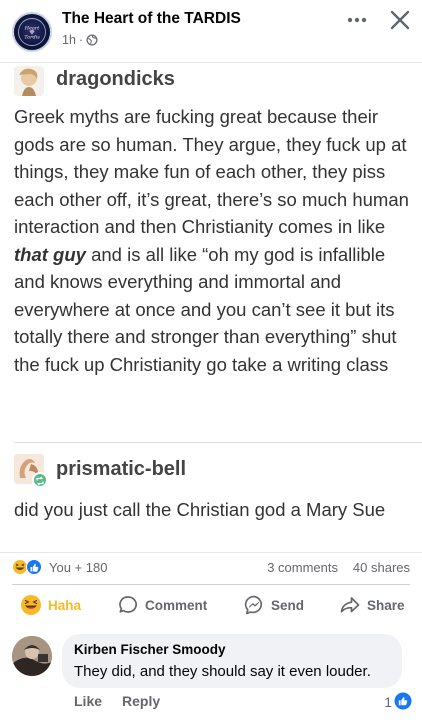  Describe the element at coordinates (386, 605) in the screenshot. I see `share-label: Share` at that location.